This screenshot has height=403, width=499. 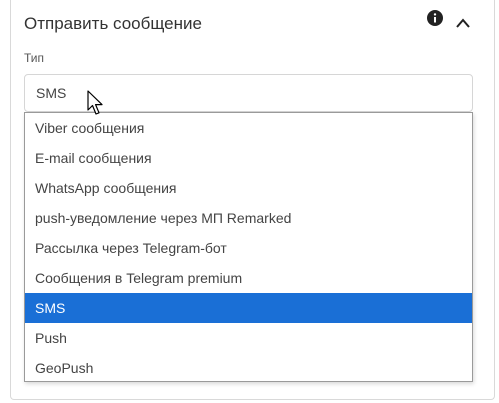 What do you see at coordinates (463, 23) in the screenshot?
I see `chevron-up-icon` at bounding box center [463, 23].